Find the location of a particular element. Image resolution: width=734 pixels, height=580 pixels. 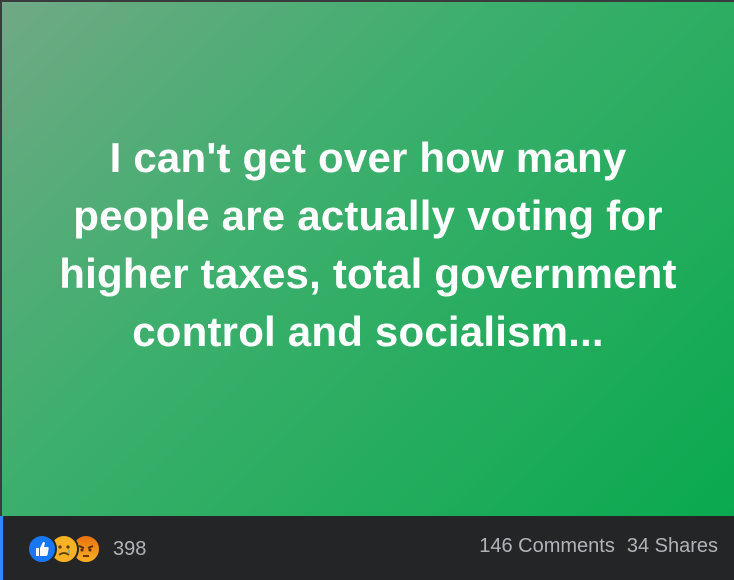

shares-link: 34 Shares is located at coordinates (672, 546).